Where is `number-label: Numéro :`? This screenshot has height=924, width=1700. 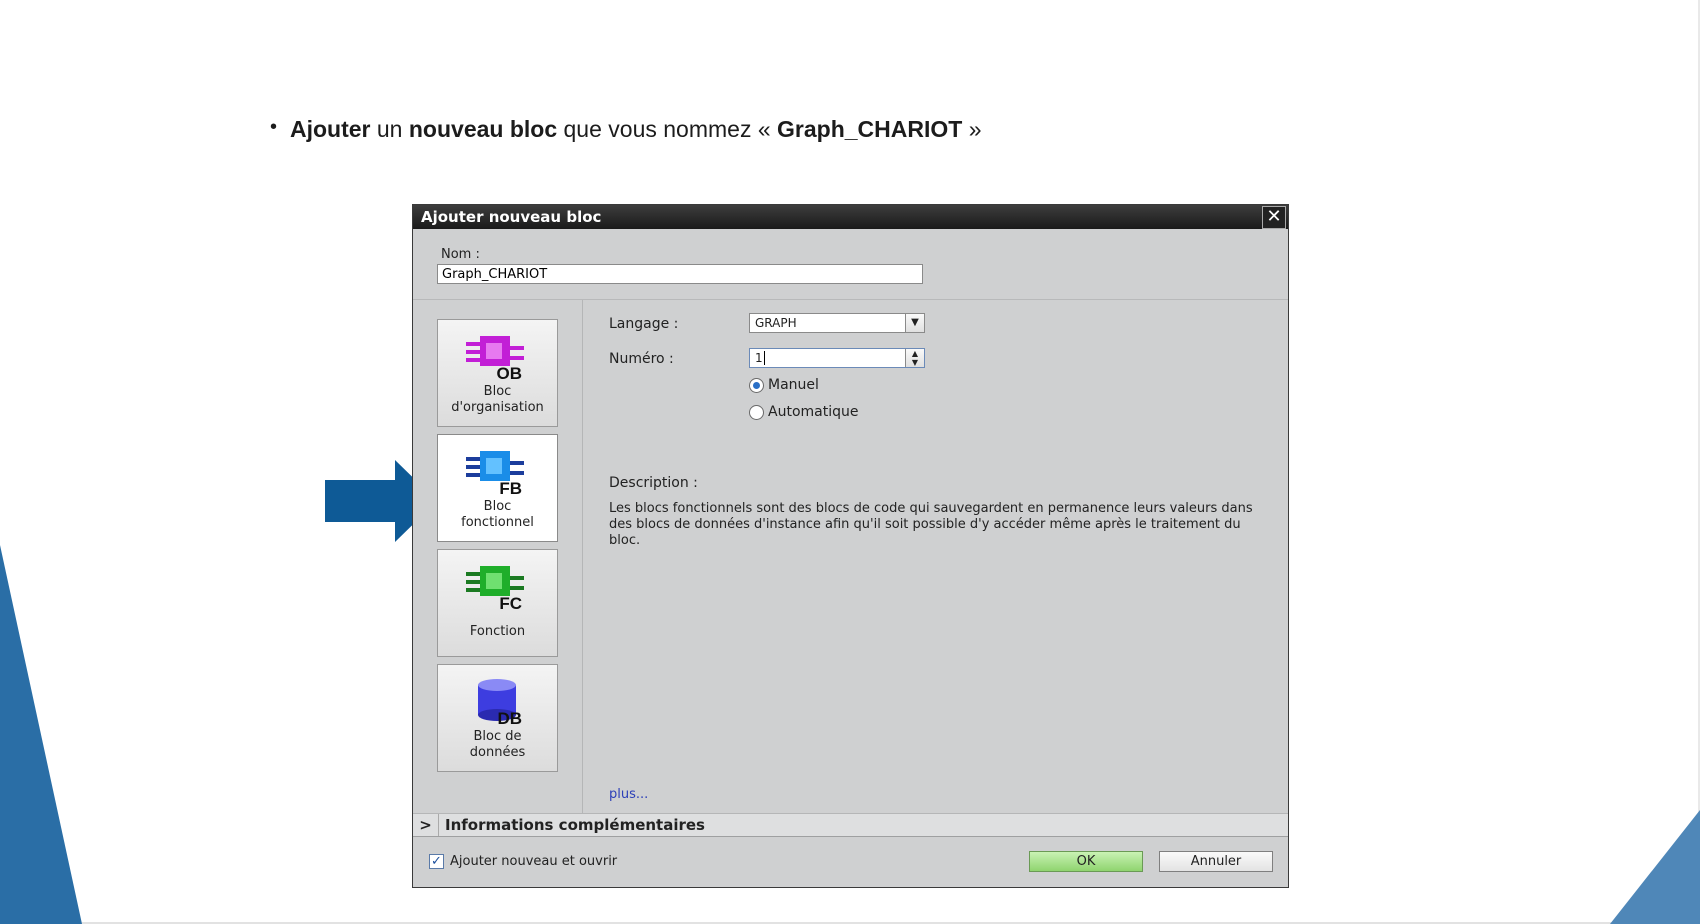 number-label: Numéro : is located at coordinates (641, 359).